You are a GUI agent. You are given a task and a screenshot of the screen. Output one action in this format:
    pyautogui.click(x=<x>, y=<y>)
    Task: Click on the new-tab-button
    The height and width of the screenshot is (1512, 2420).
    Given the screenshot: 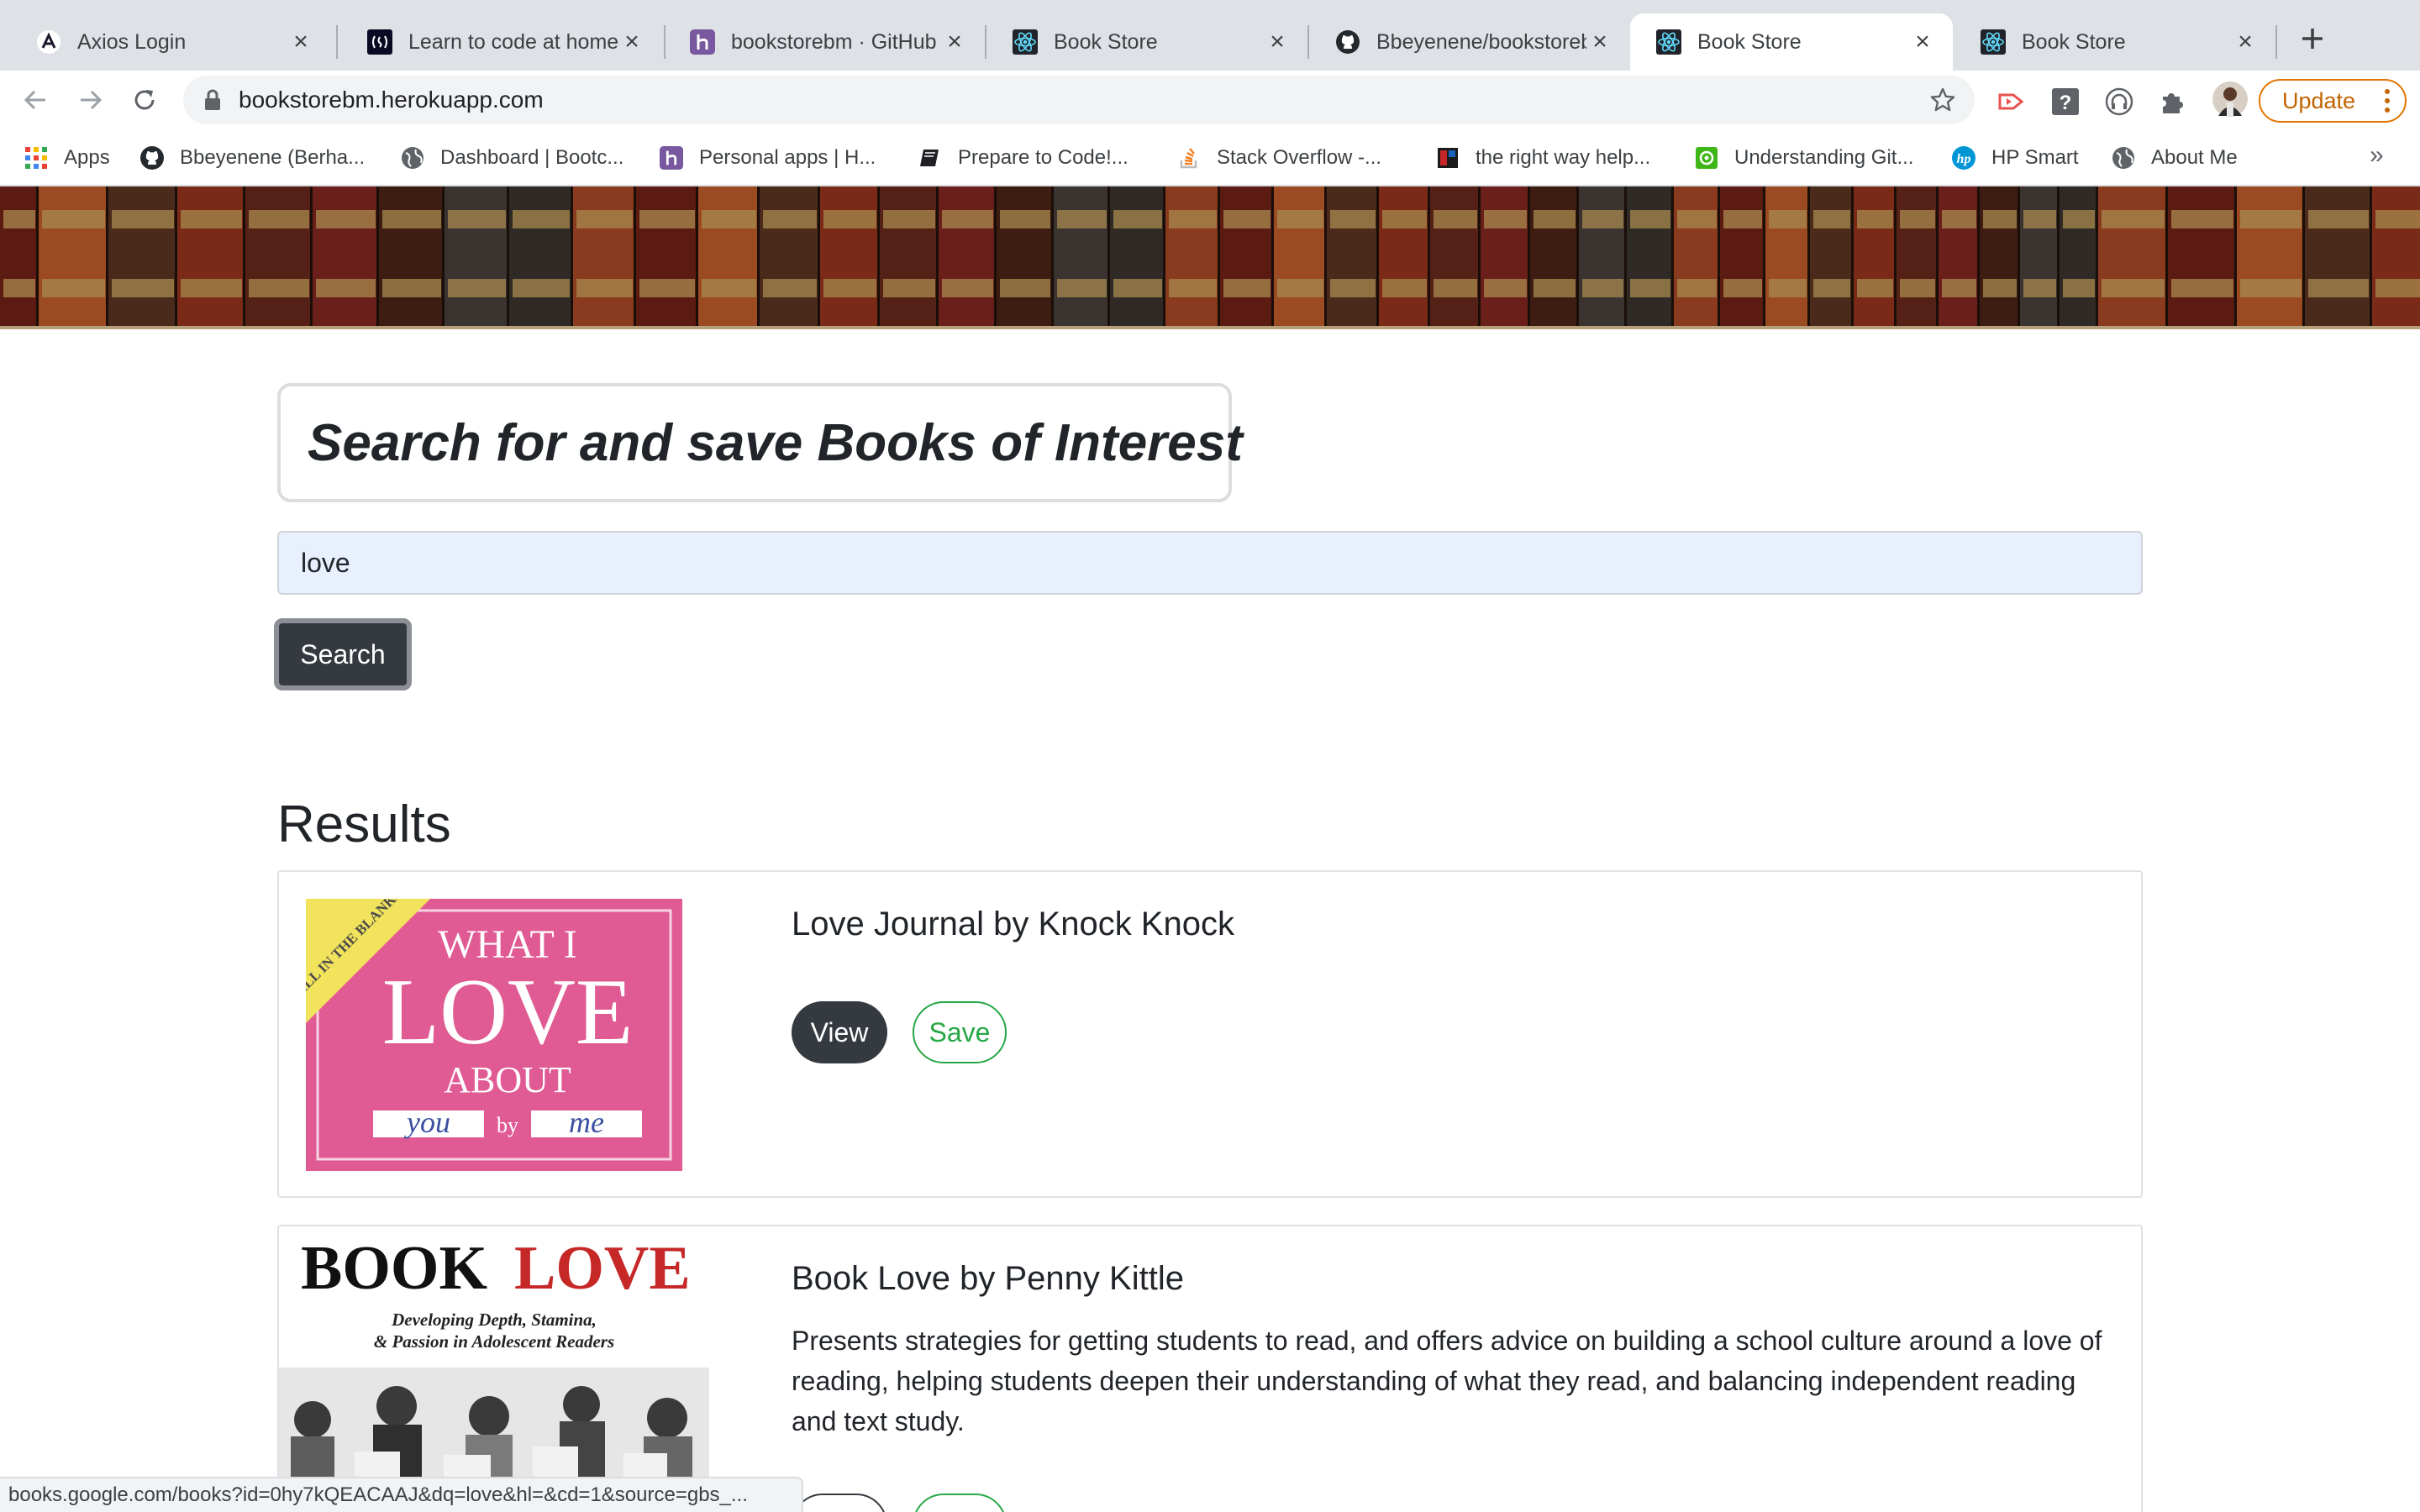 What is the action you would take?
    pyautogui.click(x=2312, y=38)
    